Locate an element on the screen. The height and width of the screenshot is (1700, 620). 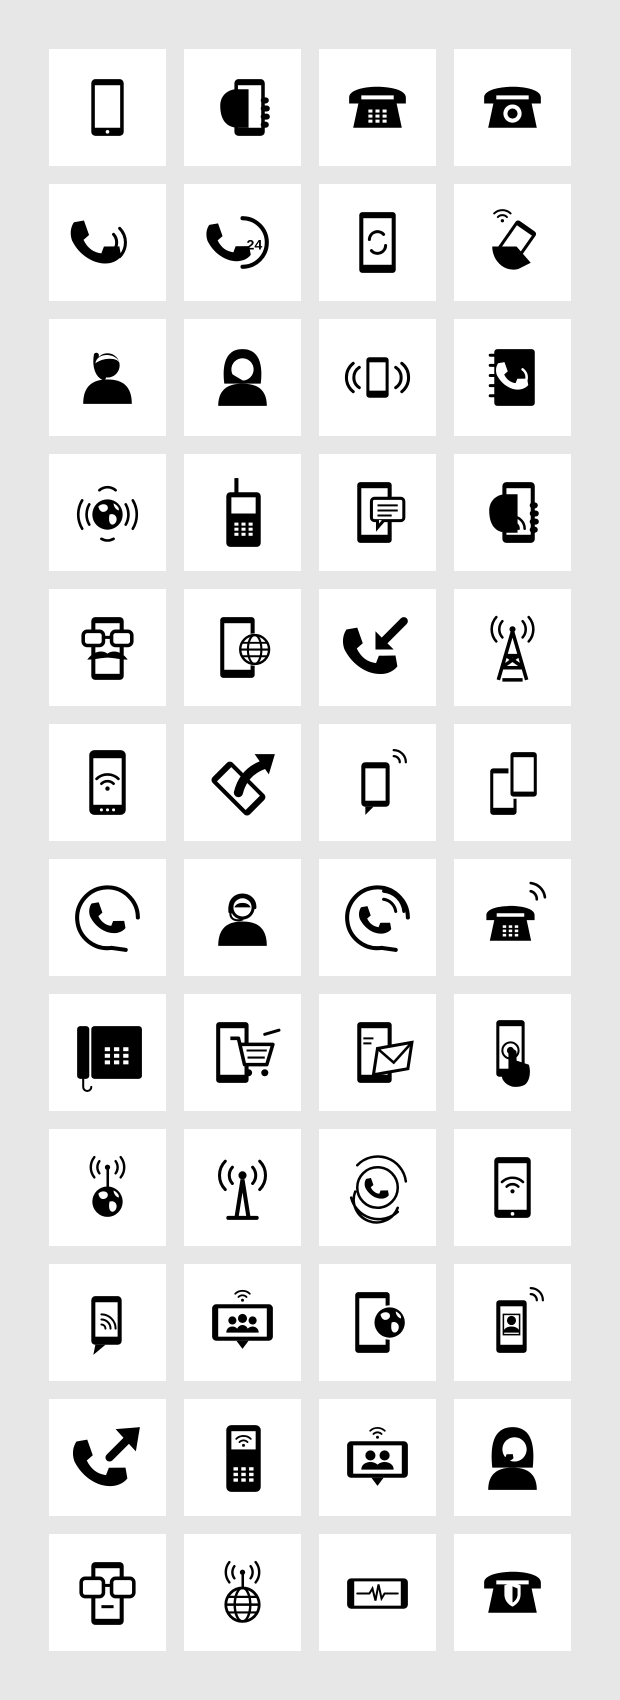
phone-sync-icon is located at coordinates (377, 242).